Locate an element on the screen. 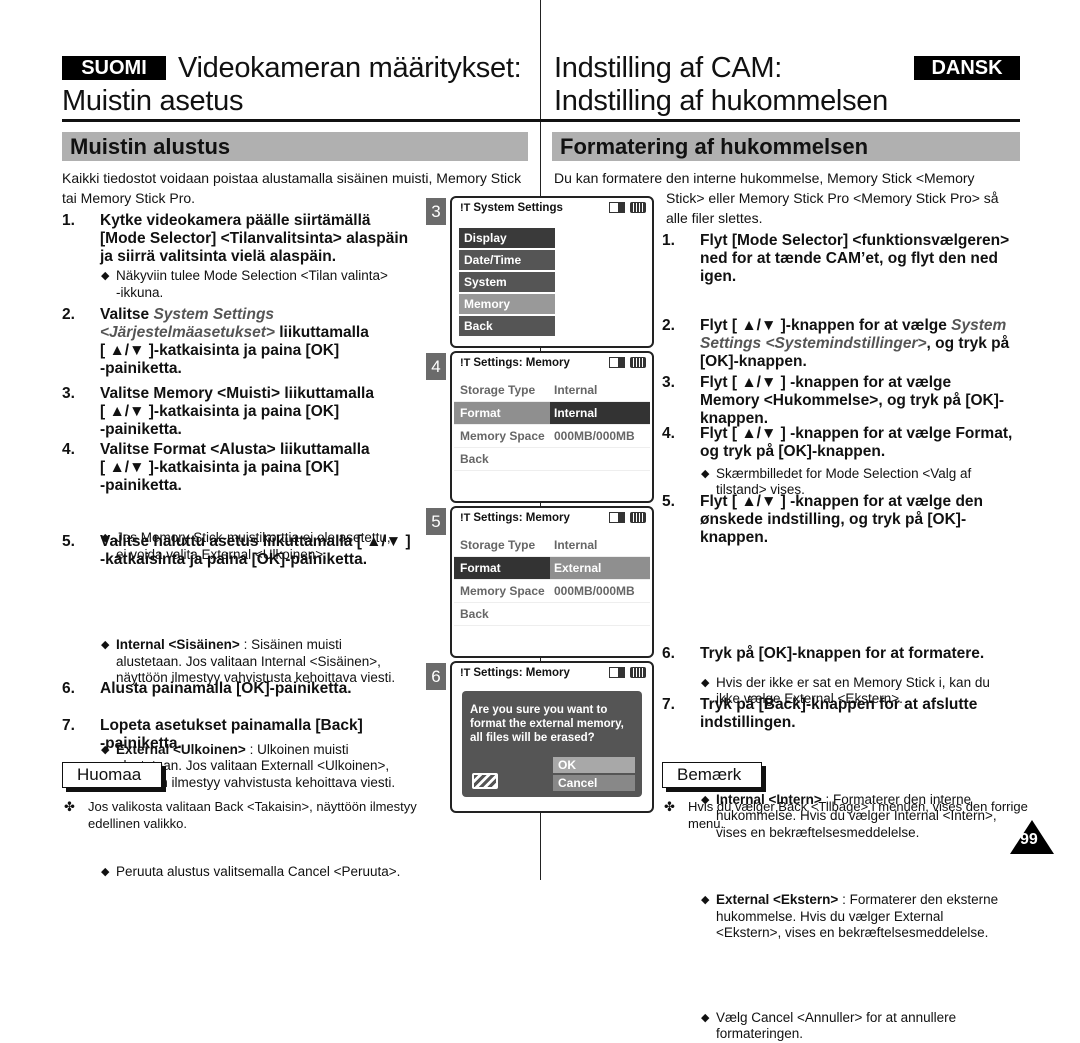 The height and width of the screenshot is (1043, 1080). step-text: ned for at tænde CAM’et, og flyt den ned is located at coordinates (849, 258).